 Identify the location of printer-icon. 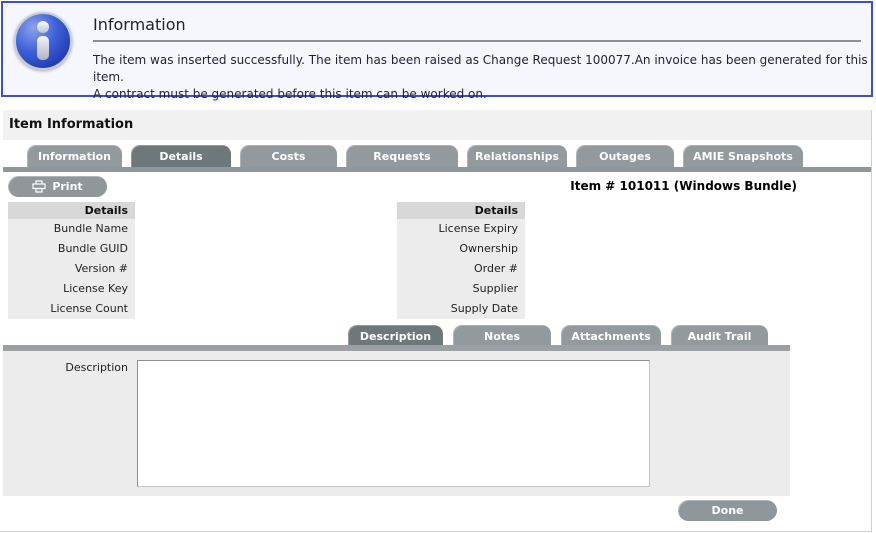
(39, 186).